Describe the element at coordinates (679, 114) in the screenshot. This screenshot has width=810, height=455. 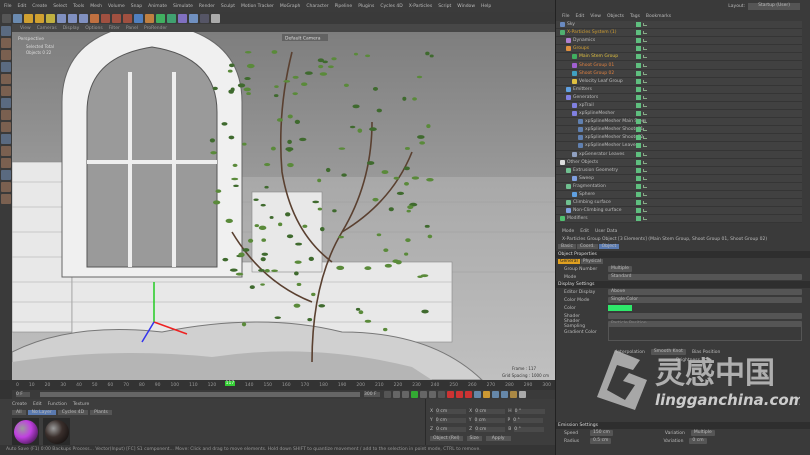
I see `object-row: xpSplineMesher` at that location.